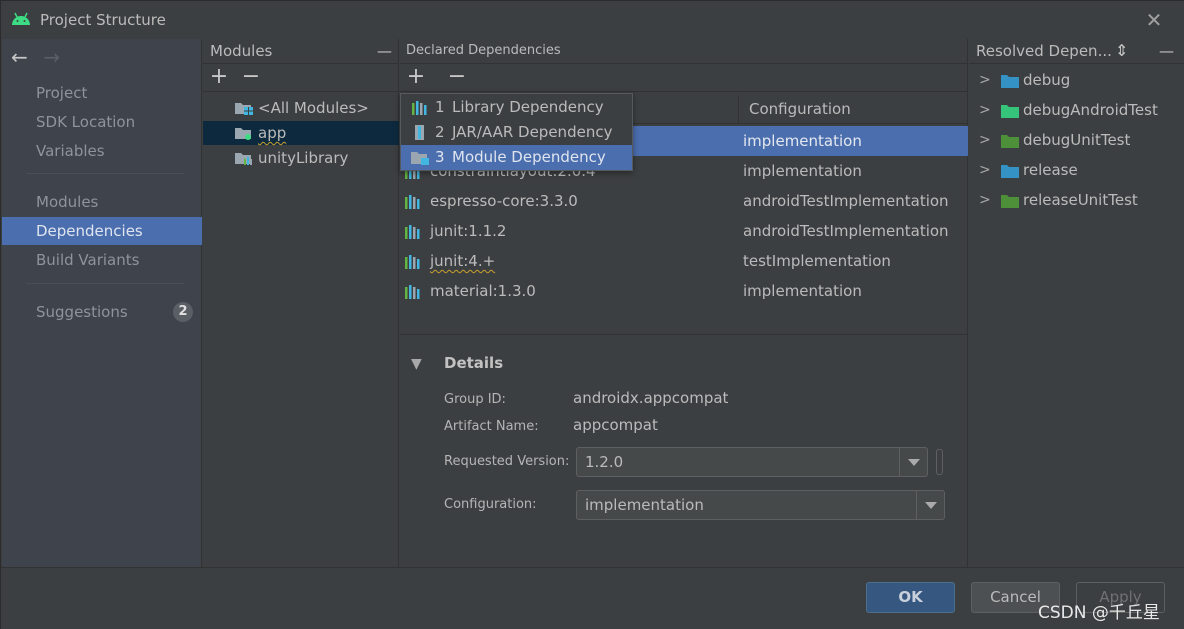  What do you see at coordinates (301, 133) in the screenshot?
I see `module-item-app: app` at bounding box center [301, 133].